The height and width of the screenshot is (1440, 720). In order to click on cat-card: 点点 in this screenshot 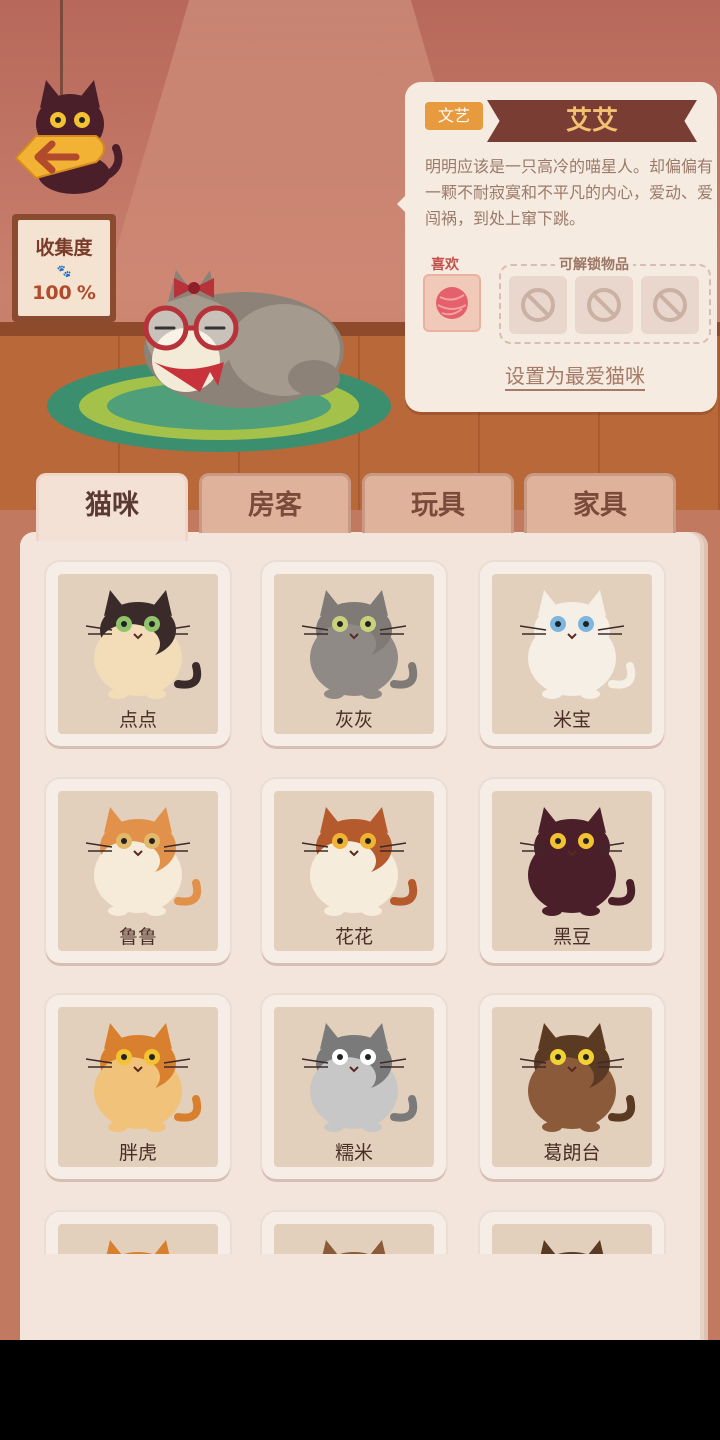, I will do `click(138, 654)`.